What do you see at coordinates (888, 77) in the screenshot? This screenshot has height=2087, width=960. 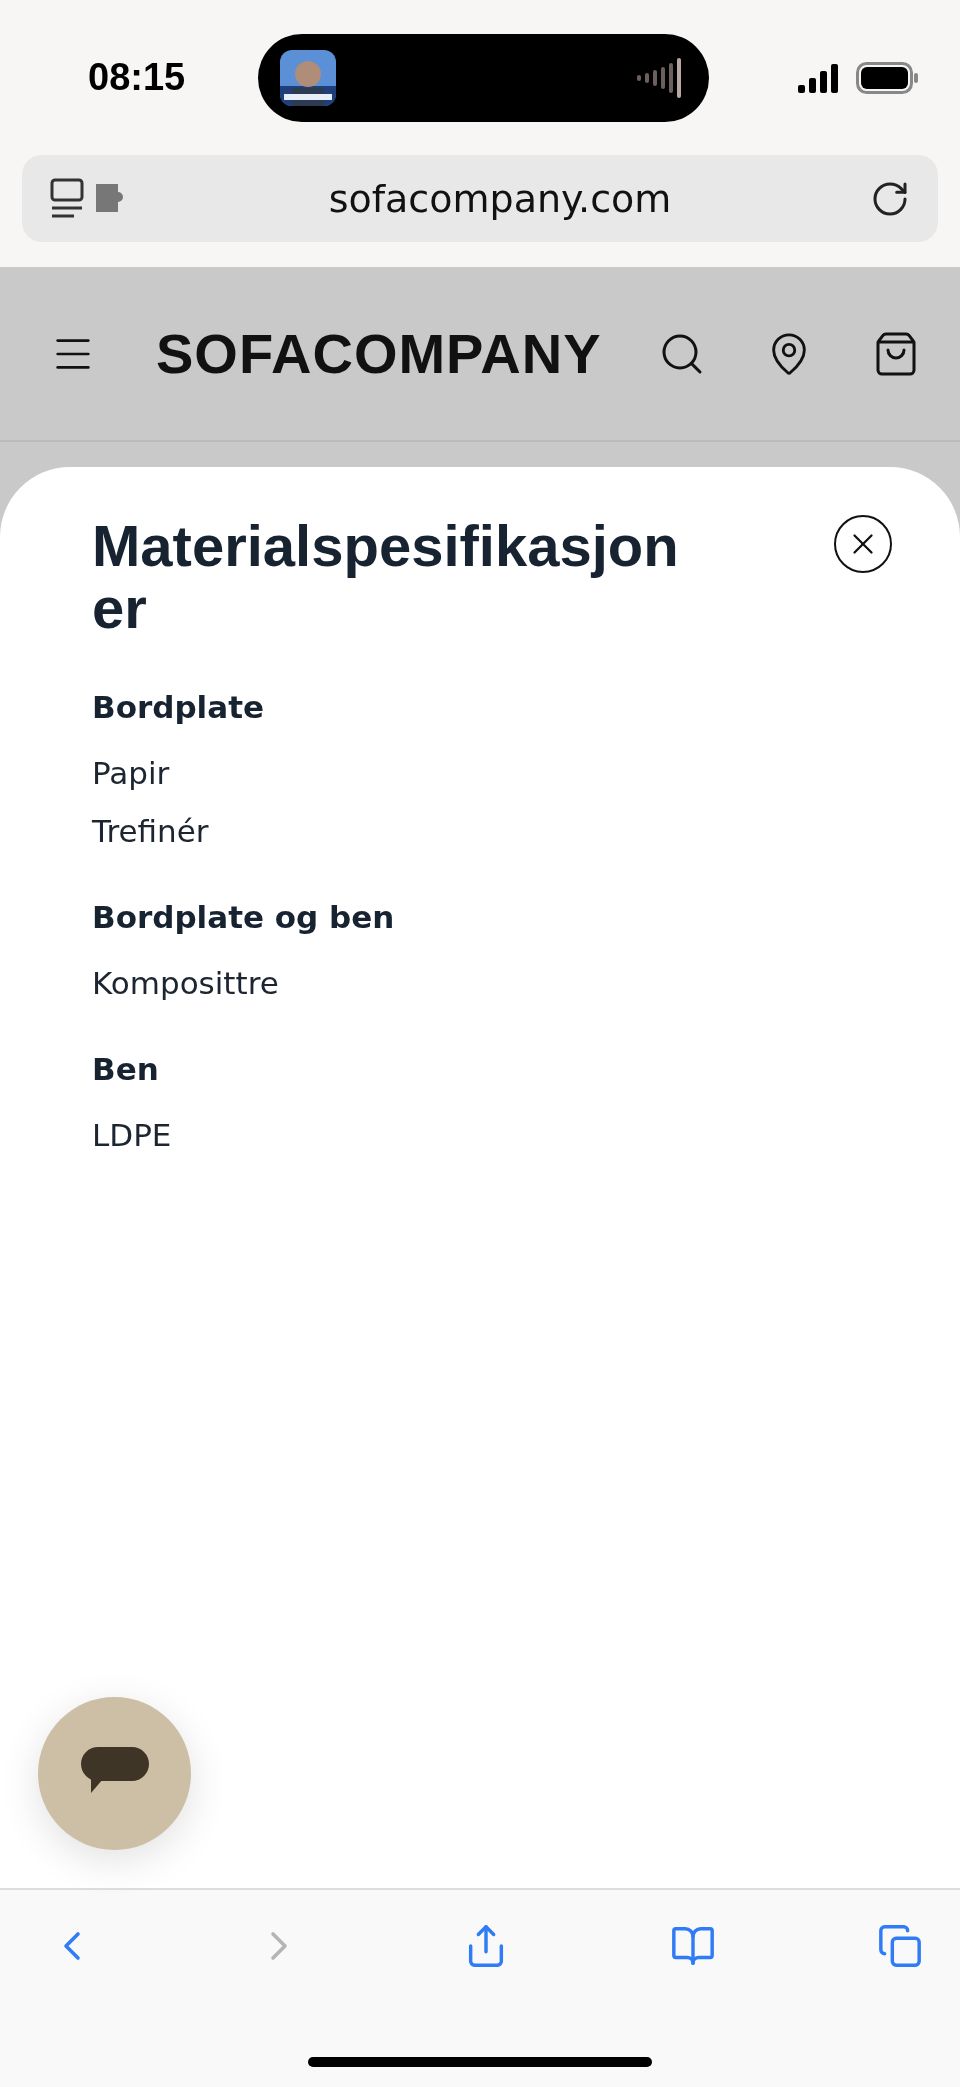 I see `battery-icon` at bounding box center [888, 77].